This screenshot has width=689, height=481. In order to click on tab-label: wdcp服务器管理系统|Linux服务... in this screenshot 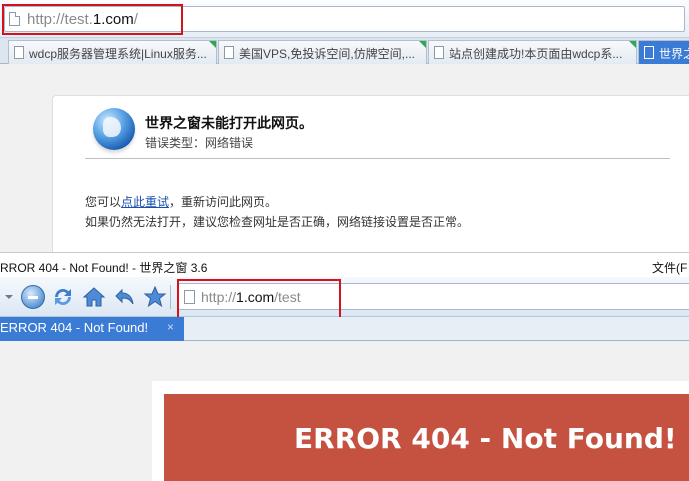, I will do `click(118, 54)`.